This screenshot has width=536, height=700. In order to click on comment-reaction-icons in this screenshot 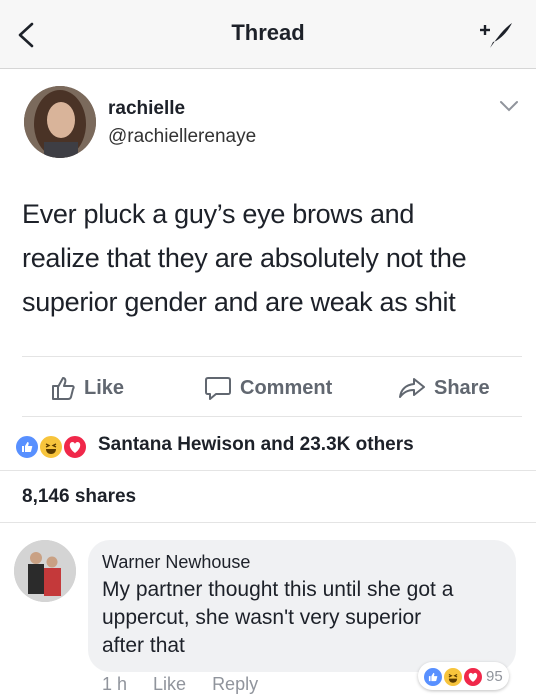, I will do `click(453, 676)`.